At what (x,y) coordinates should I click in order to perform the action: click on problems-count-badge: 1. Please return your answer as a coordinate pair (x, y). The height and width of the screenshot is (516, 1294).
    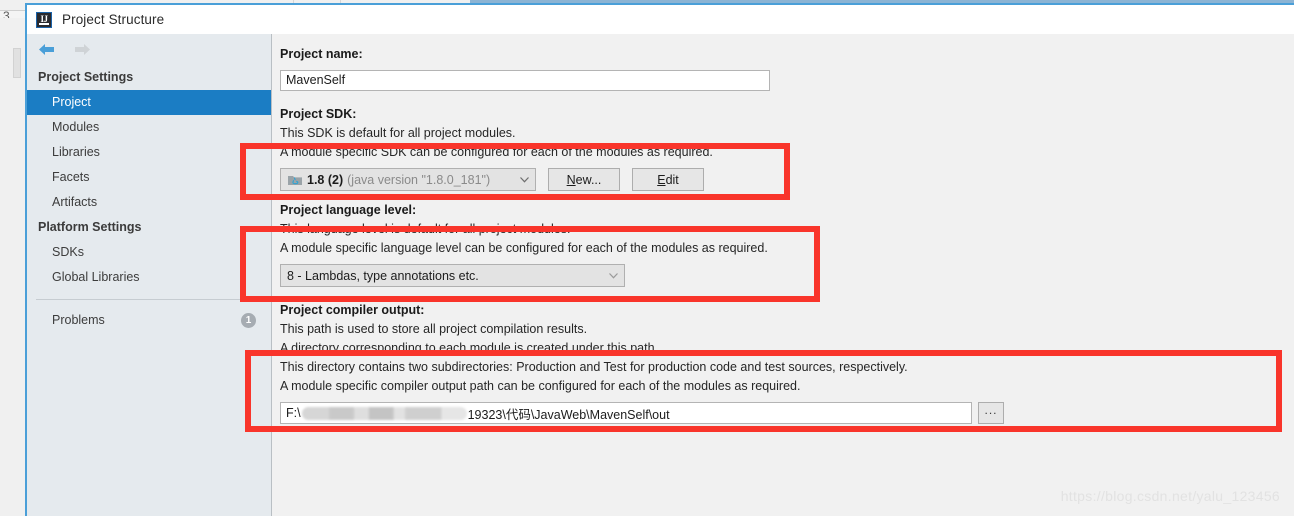
    Looking at the image, I should click on (248, 320).